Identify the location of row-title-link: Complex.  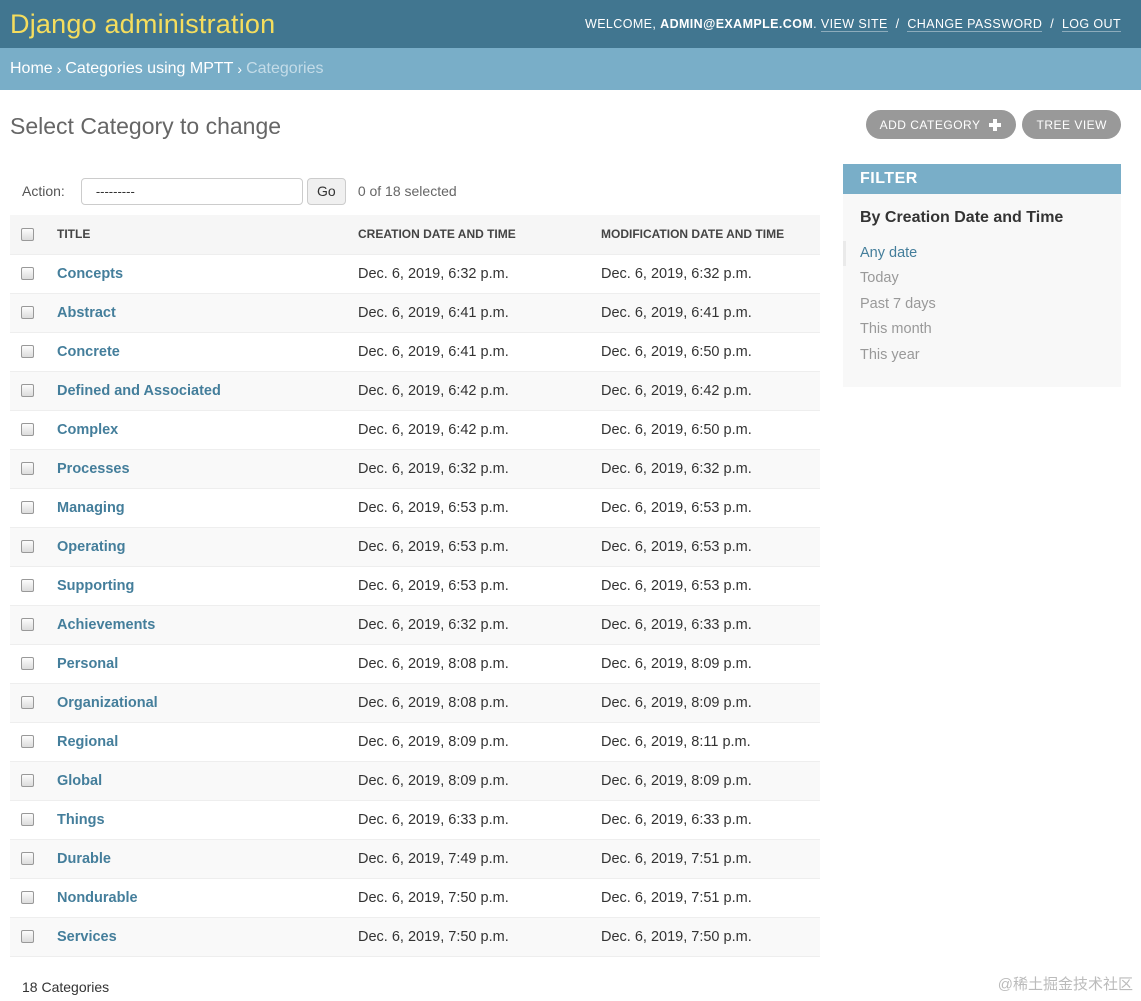
(87, 430).